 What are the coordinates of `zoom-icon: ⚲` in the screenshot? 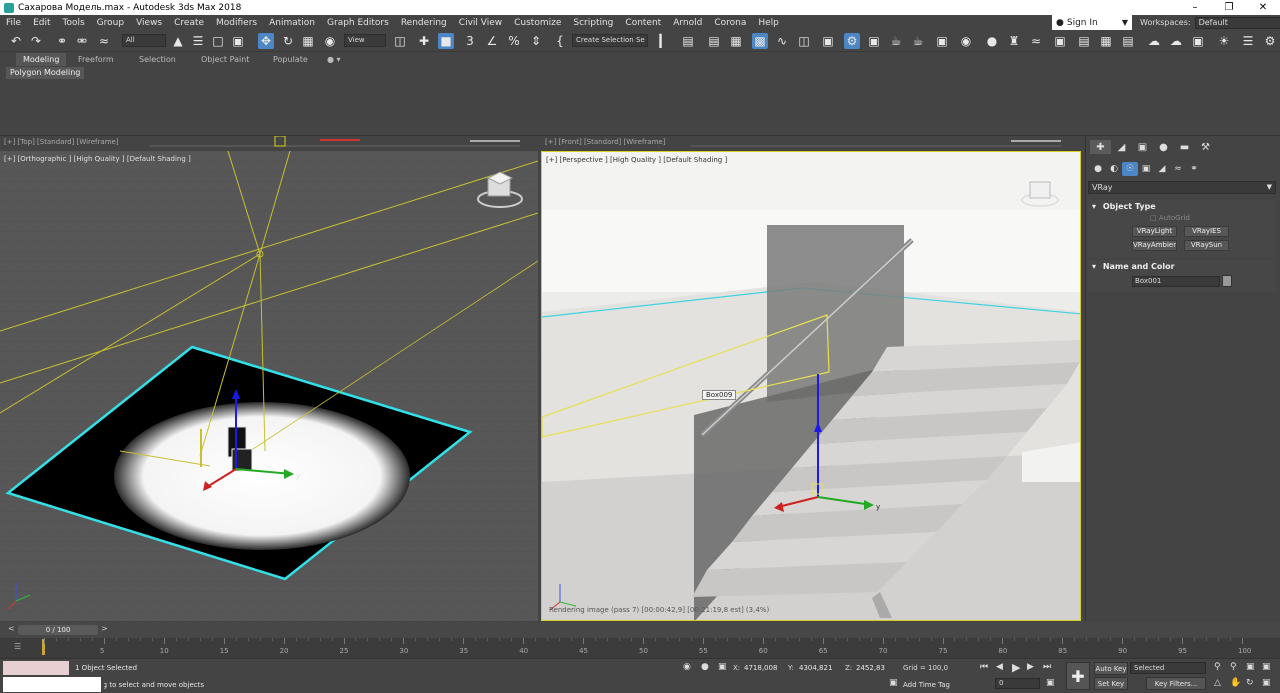 It's located at (1217, 667).